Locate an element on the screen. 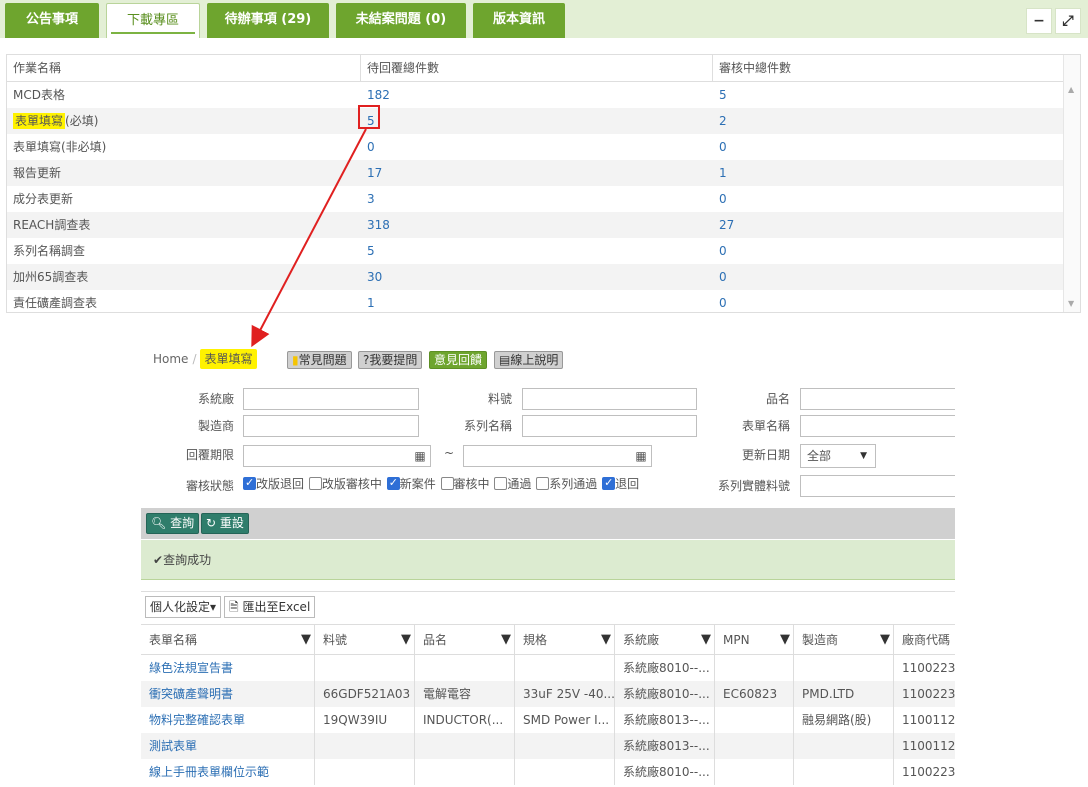 The image size is (1088, 787). success-text: 查詢成功 is located at coordinates (187, 560).